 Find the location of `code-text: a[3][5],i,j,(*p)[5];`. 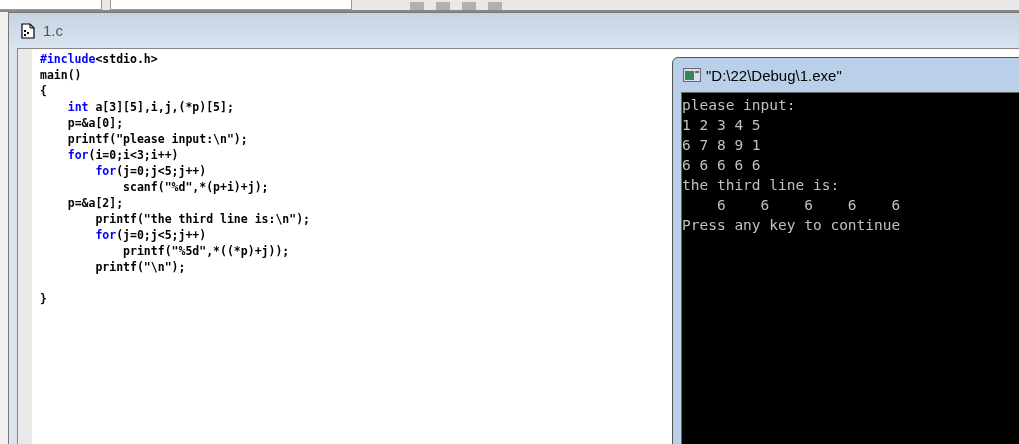

code-text: a[3][5],i,j,(*p)[5]; is located at coordinates (164, 107).